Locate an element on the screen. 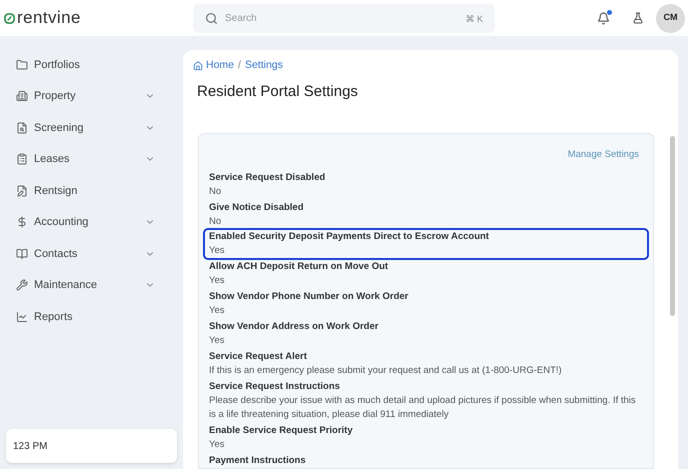  sidebar-item: Portfolios is located at coordinates (85, 64).